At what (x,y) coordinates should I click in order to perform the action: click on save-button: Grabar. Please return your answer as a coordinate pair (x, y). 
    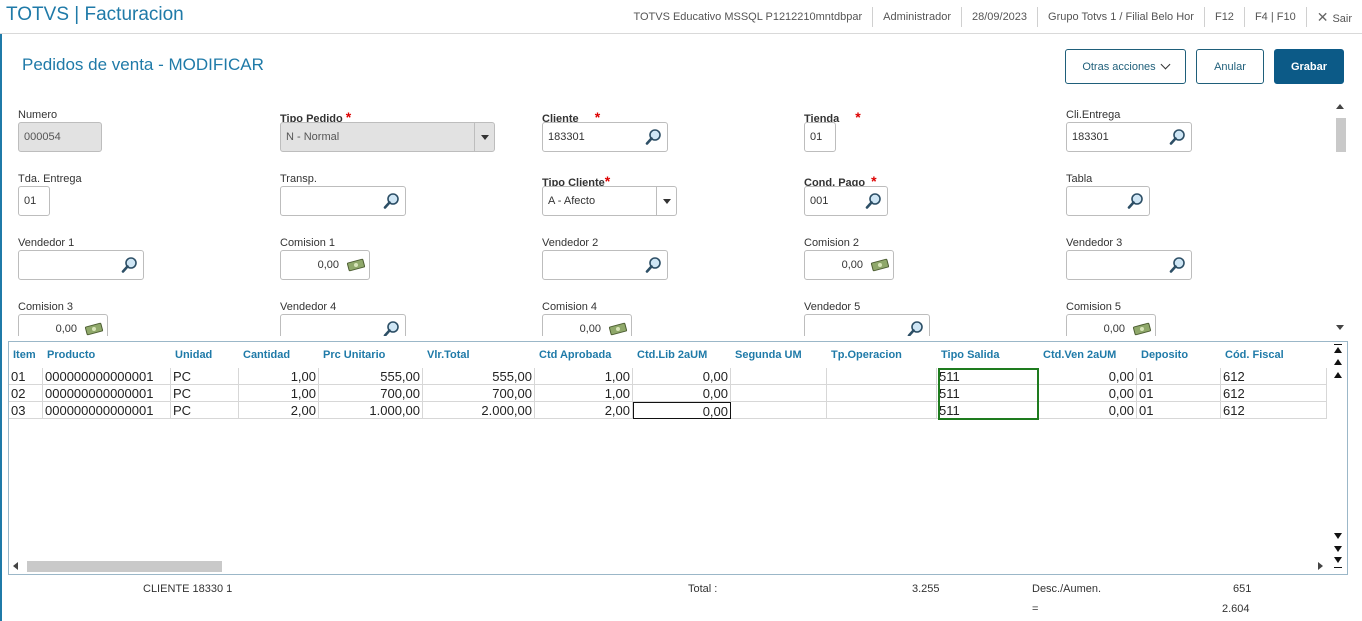
    Looking at the image, I should click on (1309, 66).